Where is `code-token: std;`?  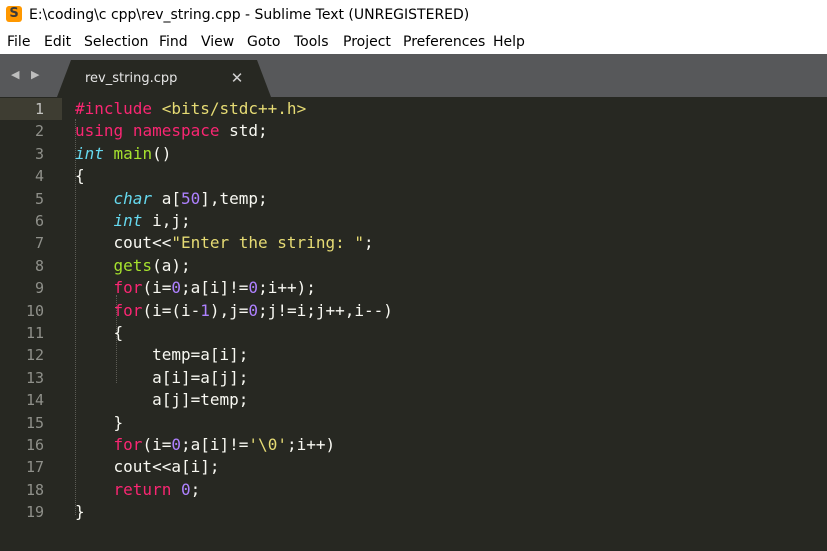 code-token: std; is located at coordinates (243, 131).